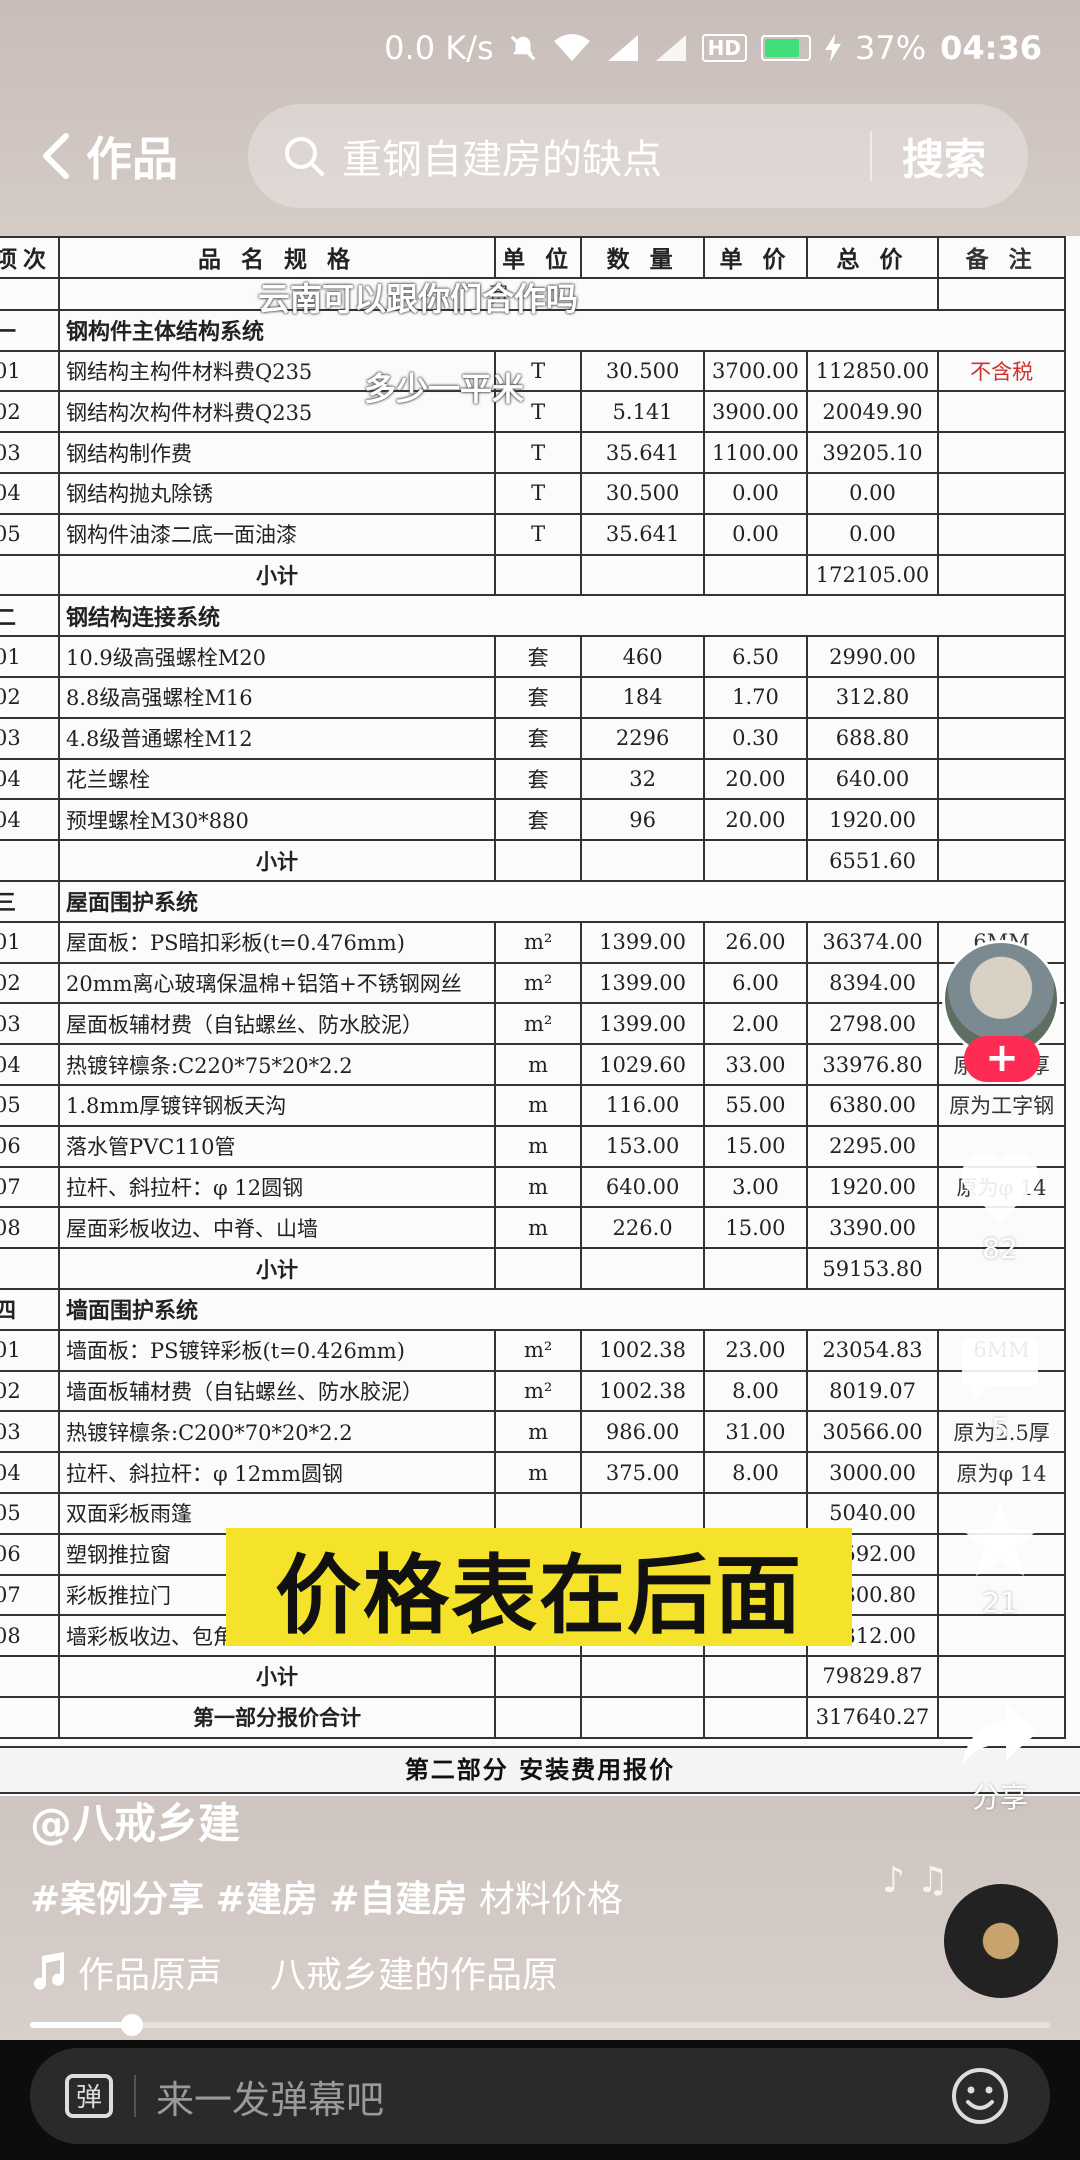 This screenshot has height=2160, width=1080. Describe the element at coordinates (755, 942) in the screenshot. I see `row-price: 26.00` at that location.